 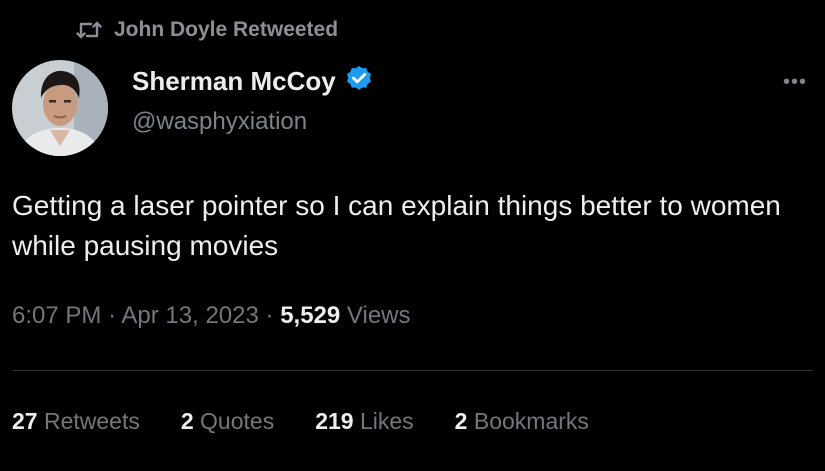 I want to click on retweets-count: 27, so click(x=25, y=421).